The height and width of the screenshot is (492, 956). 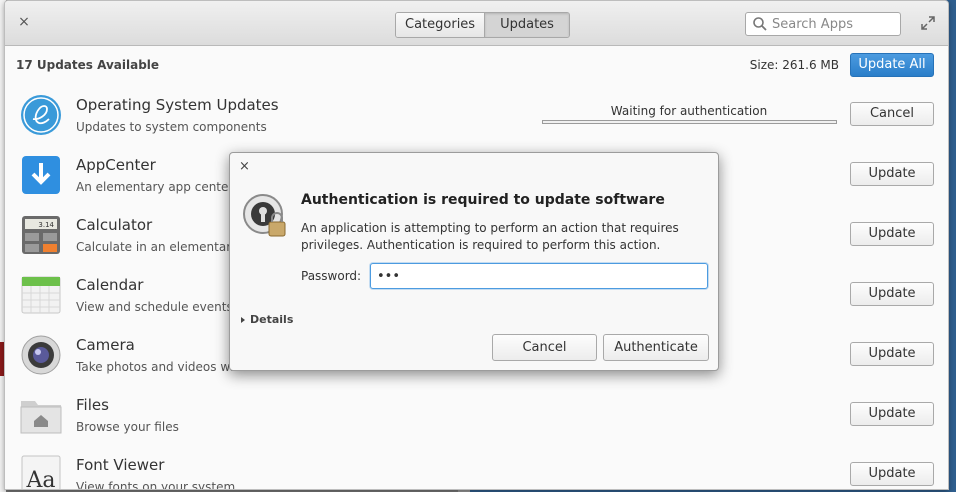 I want to click on svg-text: 3.14, so click(x=46, y=225).